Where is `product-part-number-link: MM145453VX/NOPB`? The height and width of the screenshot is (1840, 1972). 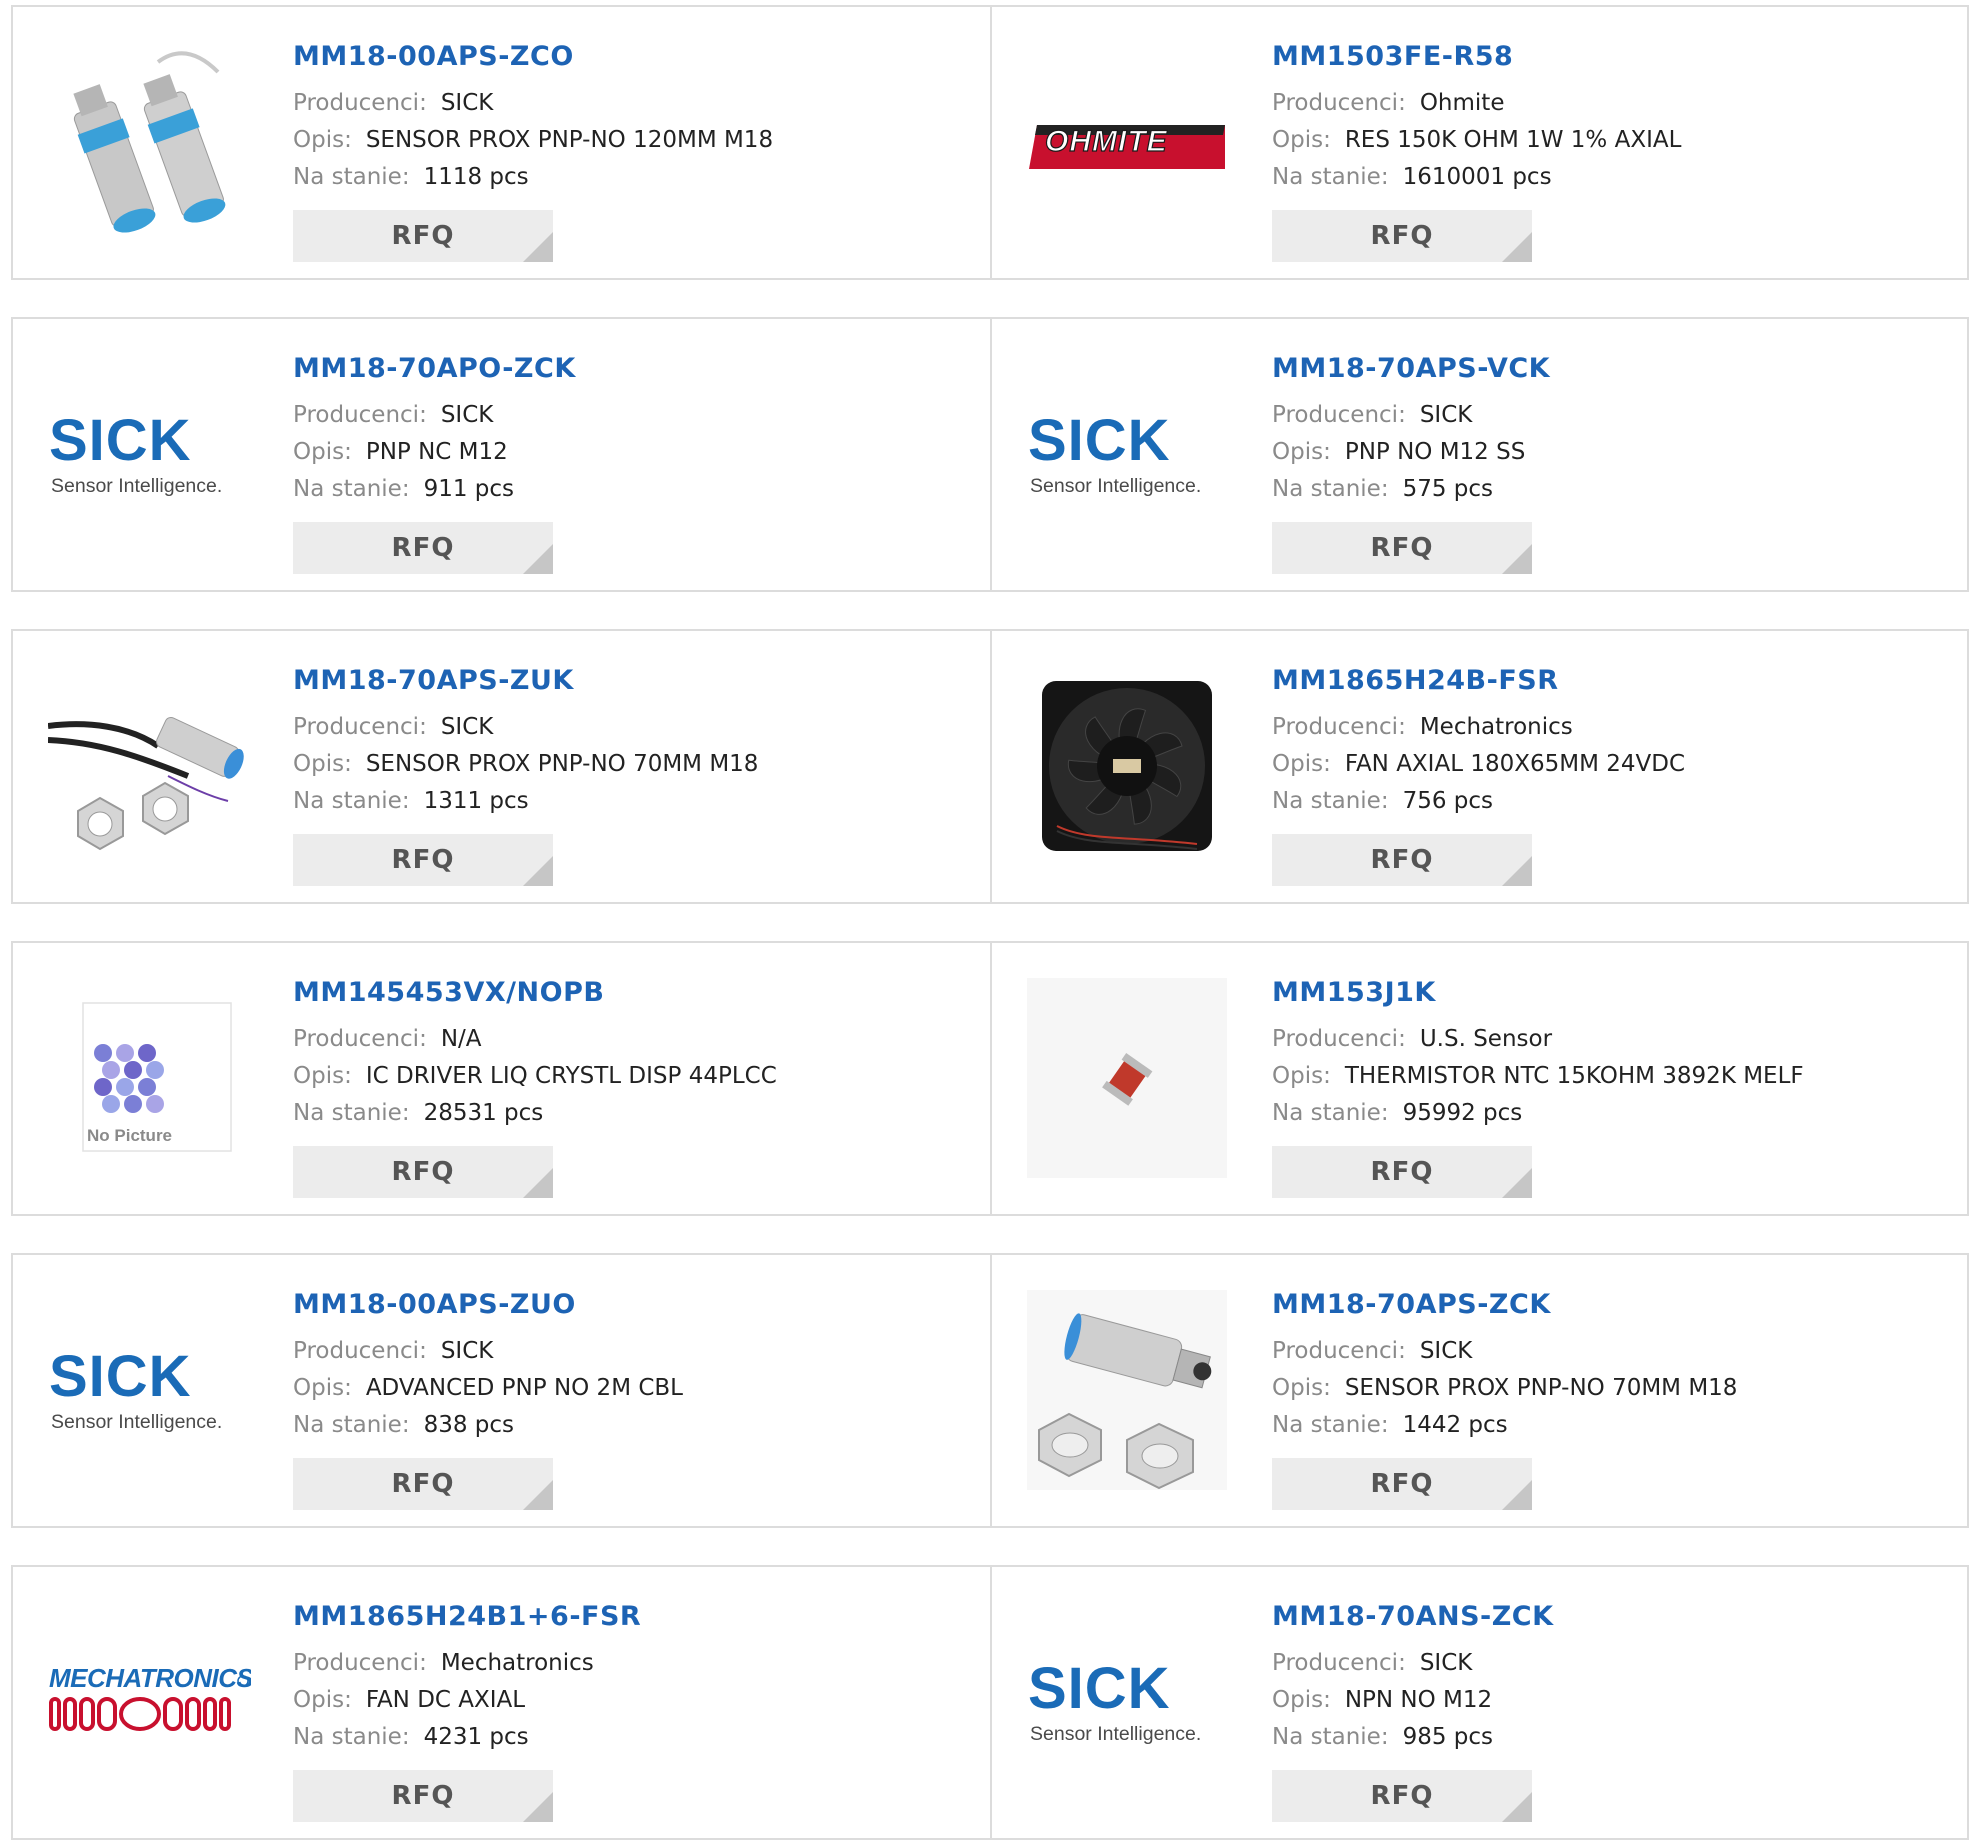 product-part-number-link: MM145453VX/NOPB is located at coordinates (448, 992).